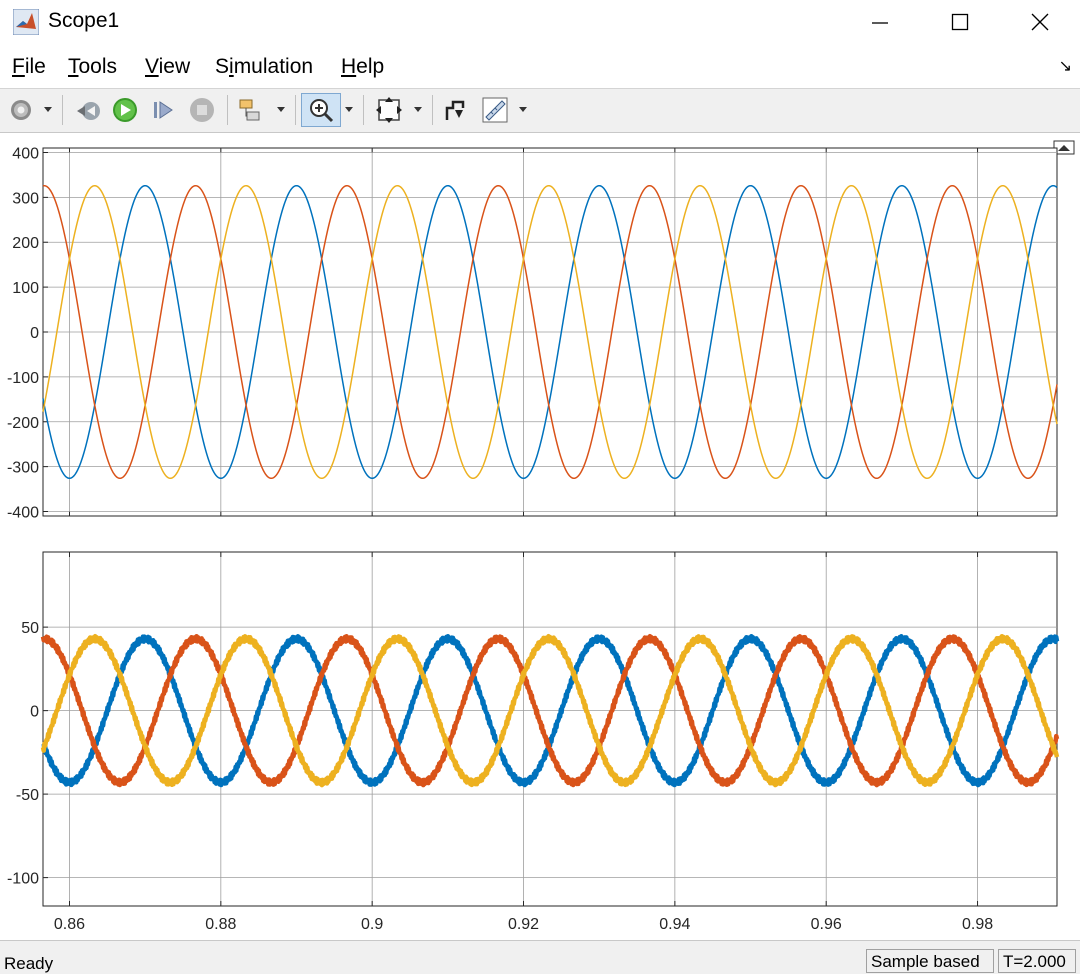 Image resolution: width=1080 pixels, height=974 pixels. I want to click on current-y-tick-label: -100, so click(23, 879).